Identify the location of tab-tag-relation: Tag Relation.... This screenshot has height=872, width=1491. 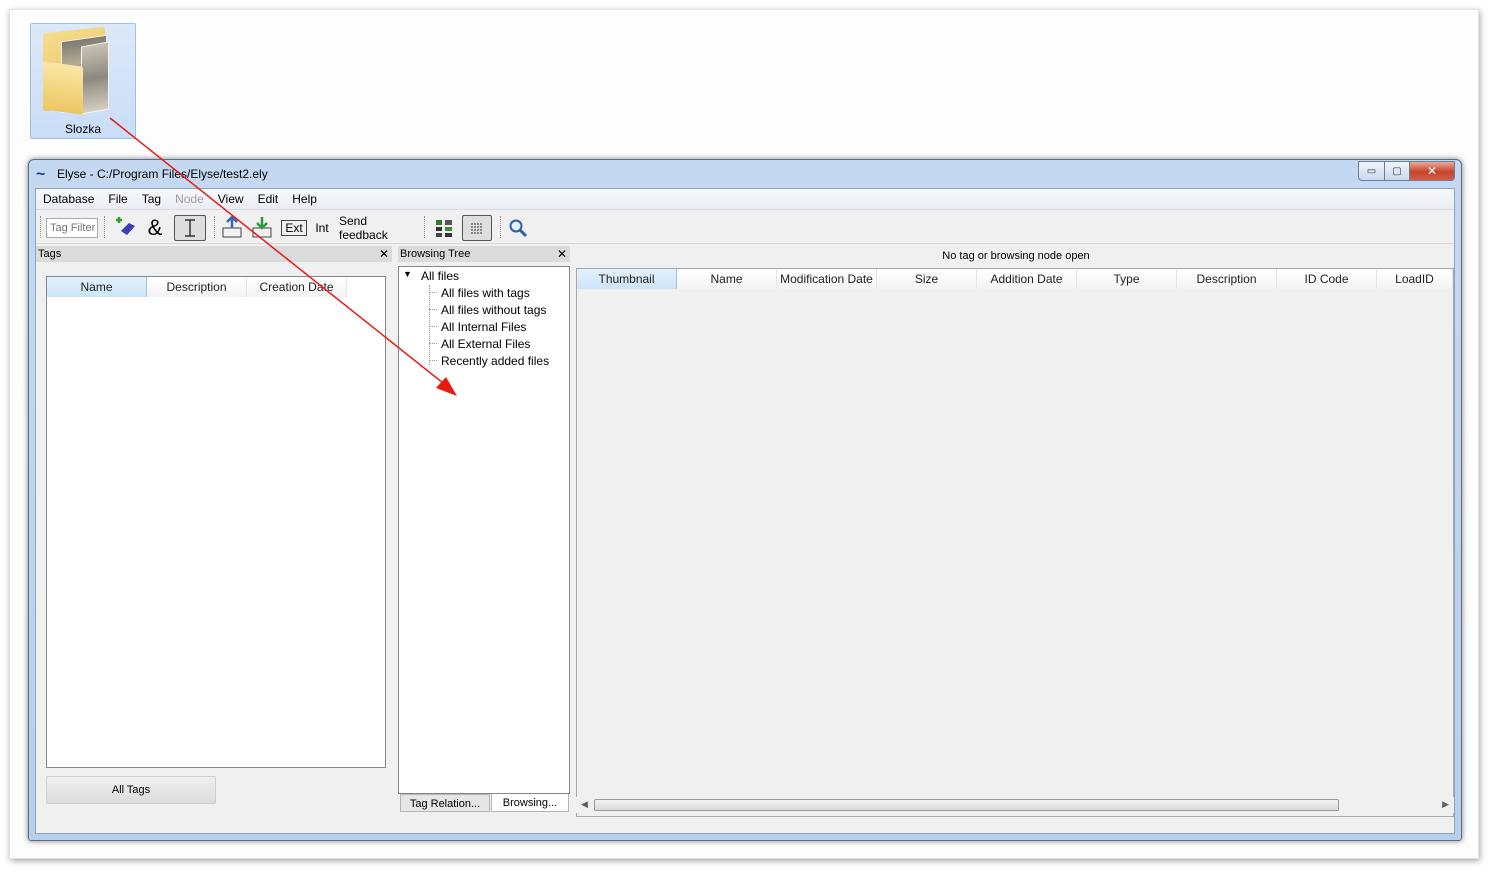
(445, 803).